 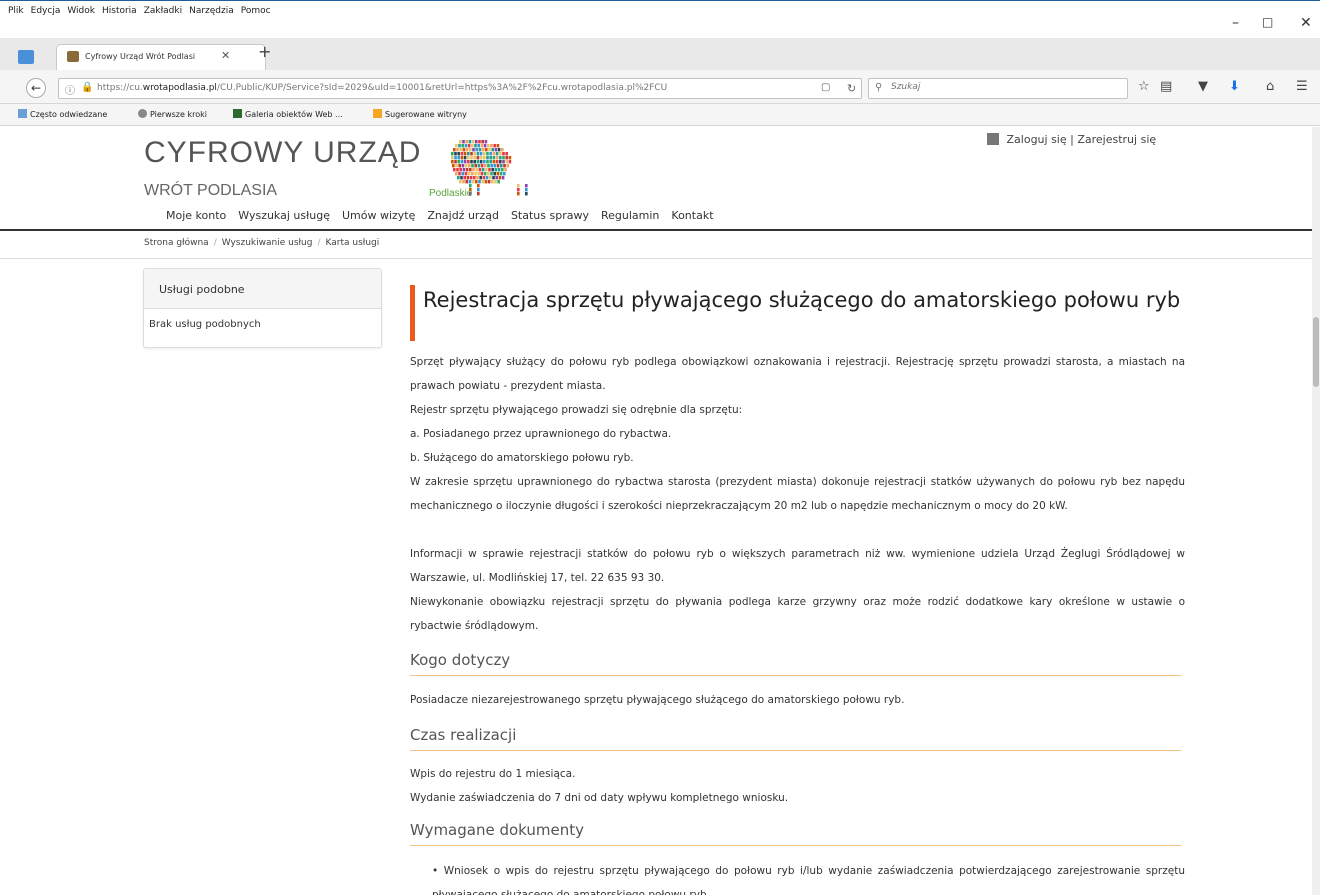 I want to click on close-window-icon: ✕, so click(x=1306, y=23).